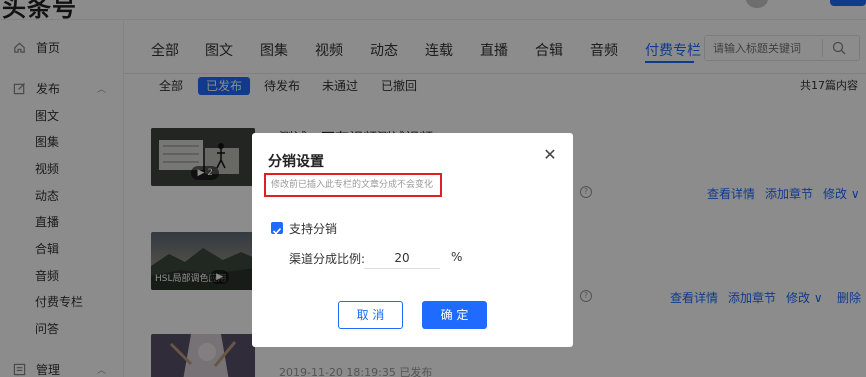 This screenshot has height=377, width=866. Describe the element at coordinates (454, 315) in the screenshot. I see `confirm-button: 确 定` at that location.